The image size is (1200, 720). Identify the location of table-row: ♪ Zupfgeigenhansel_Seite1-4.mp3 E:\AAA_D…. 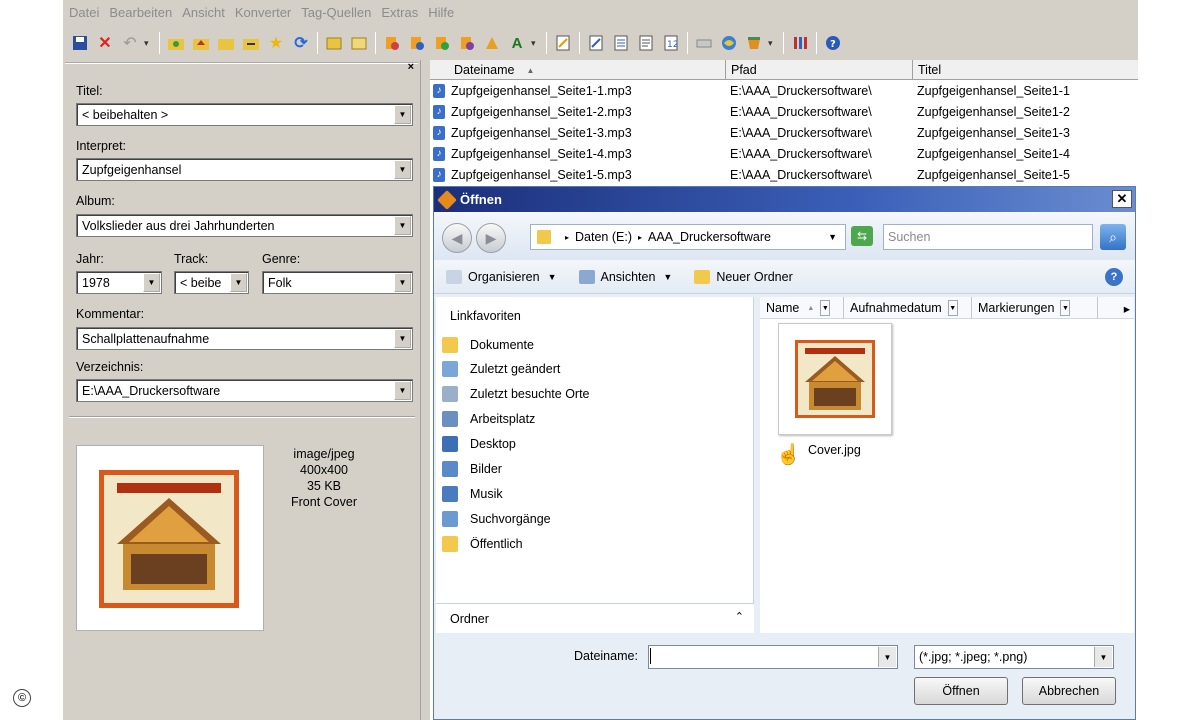
(784, 153).